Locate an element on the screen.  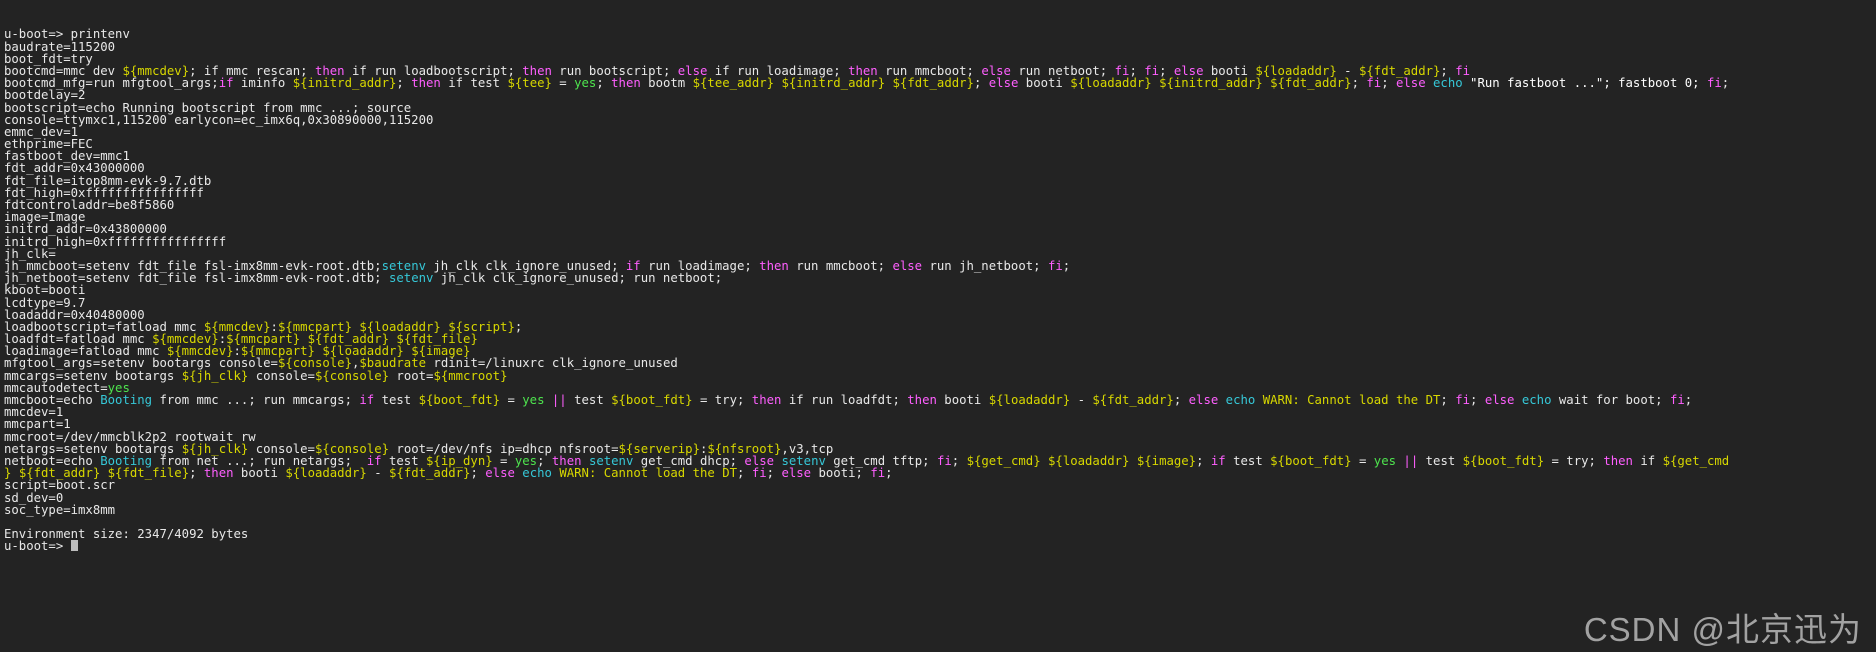
terminal-token: run jh_netboot; is located at coordinates (985, 265).